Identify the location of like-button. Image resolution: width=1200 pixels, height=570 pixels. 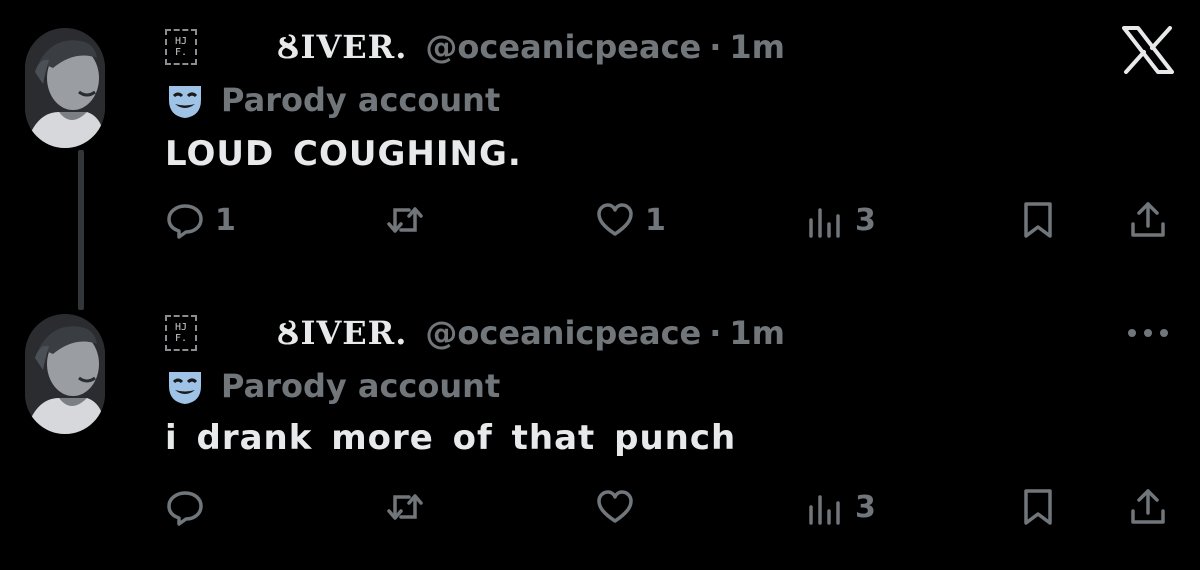
(620, 507).